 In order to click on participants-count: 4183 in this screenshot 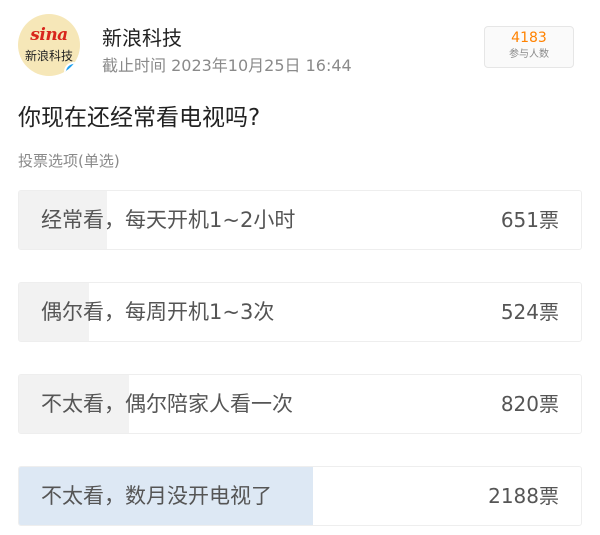, I will do `click(529, 38)`.